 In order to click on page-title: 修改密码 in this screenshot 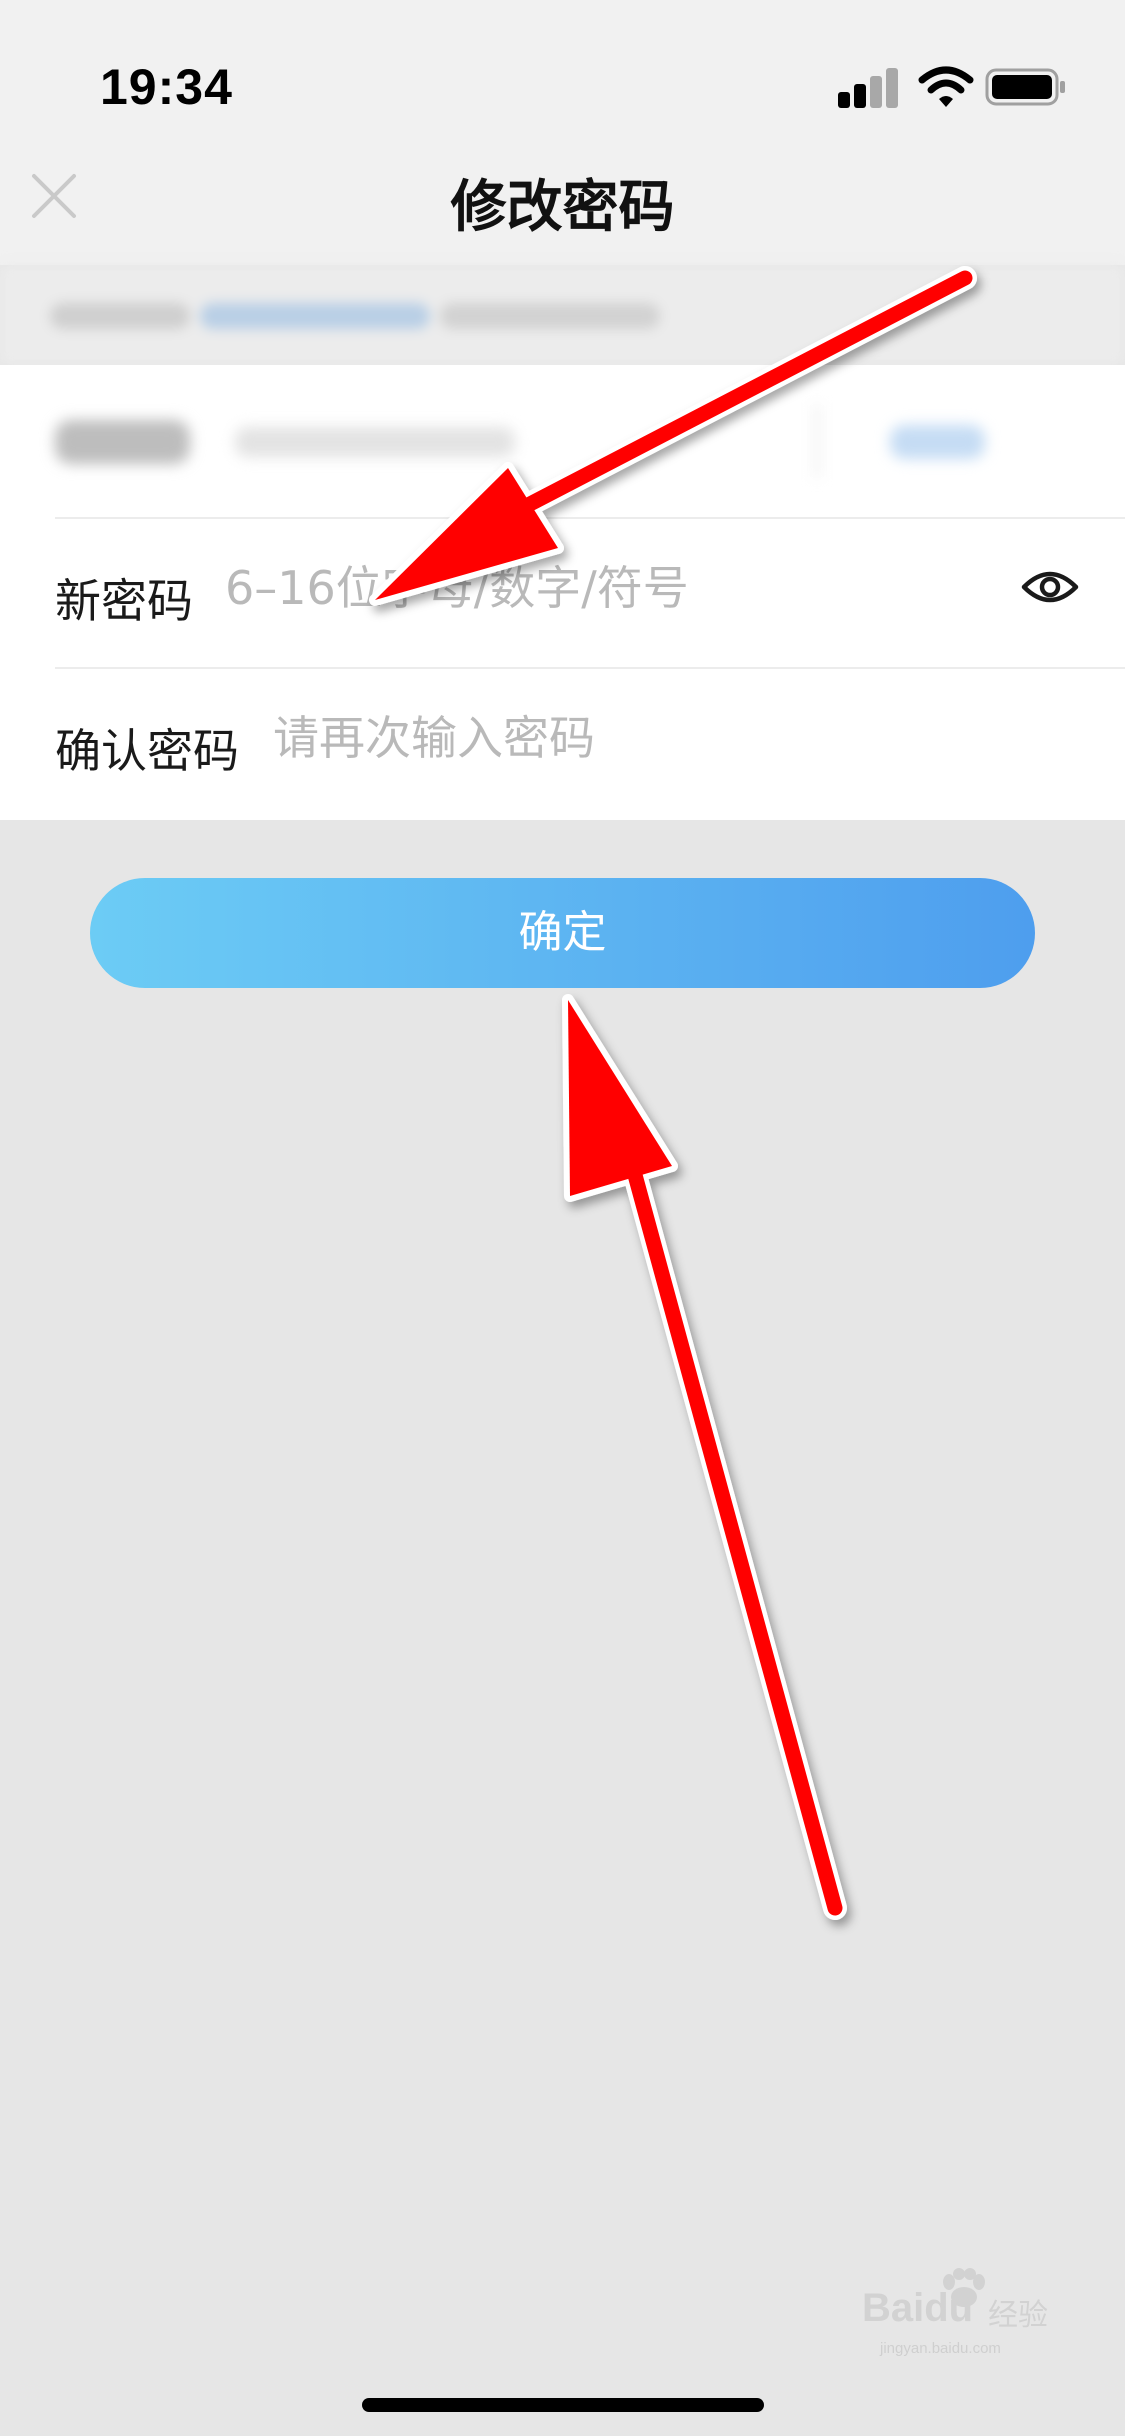, I will do `click(562, 207)`.